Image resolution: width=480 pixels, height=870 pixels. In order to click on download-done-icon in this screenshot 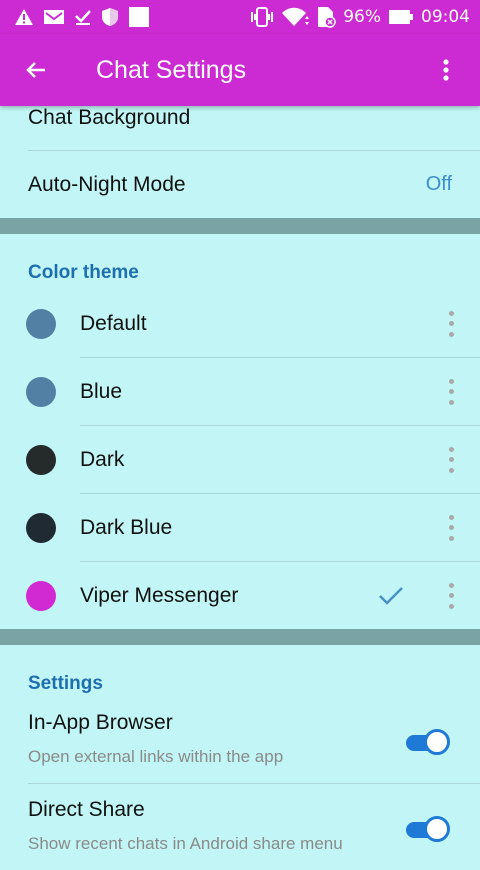, I will do `click(83, 17)`.